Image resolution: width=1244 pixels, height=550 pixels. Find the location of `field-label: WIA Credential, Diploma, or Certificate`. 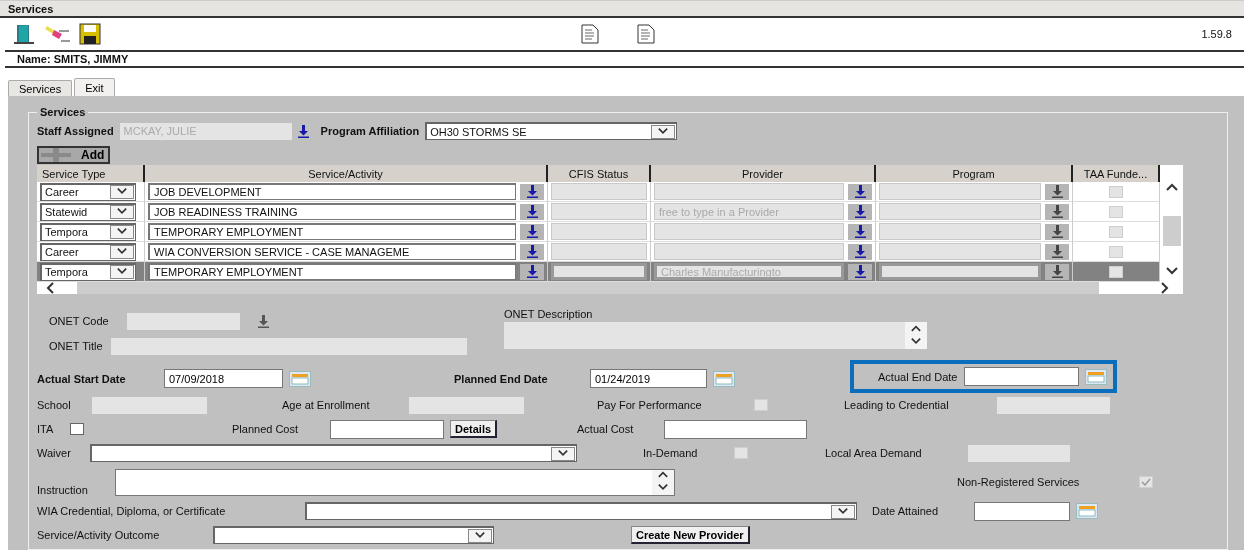

field-label: WIA Credential, Diploma, or Certificate is located at coordinates (132, 511).